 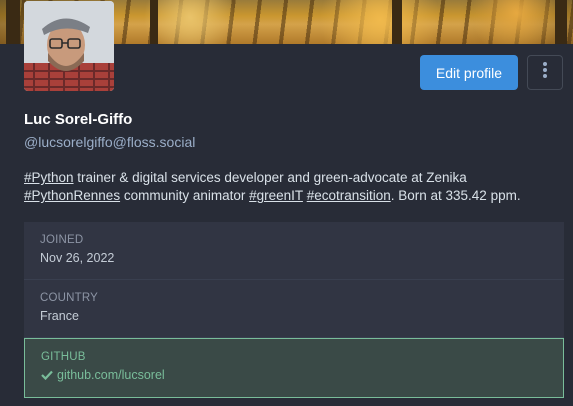 I want to click on hashtag-link-pythonrennes: #PythonRennes, so click(x=72, y=195).